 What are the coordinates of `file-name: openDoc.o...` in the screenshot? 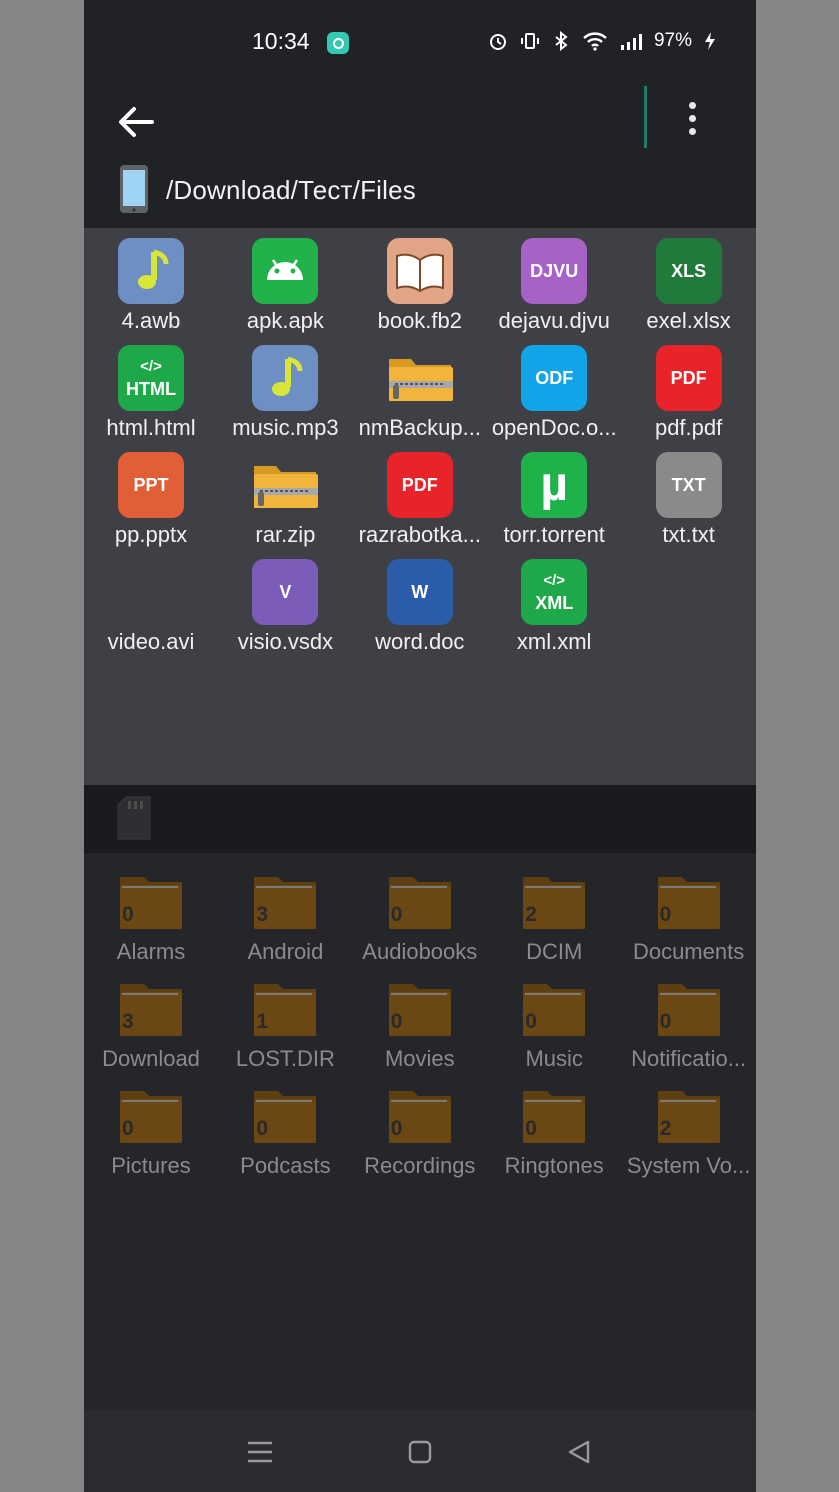 It's located at (554, 427).